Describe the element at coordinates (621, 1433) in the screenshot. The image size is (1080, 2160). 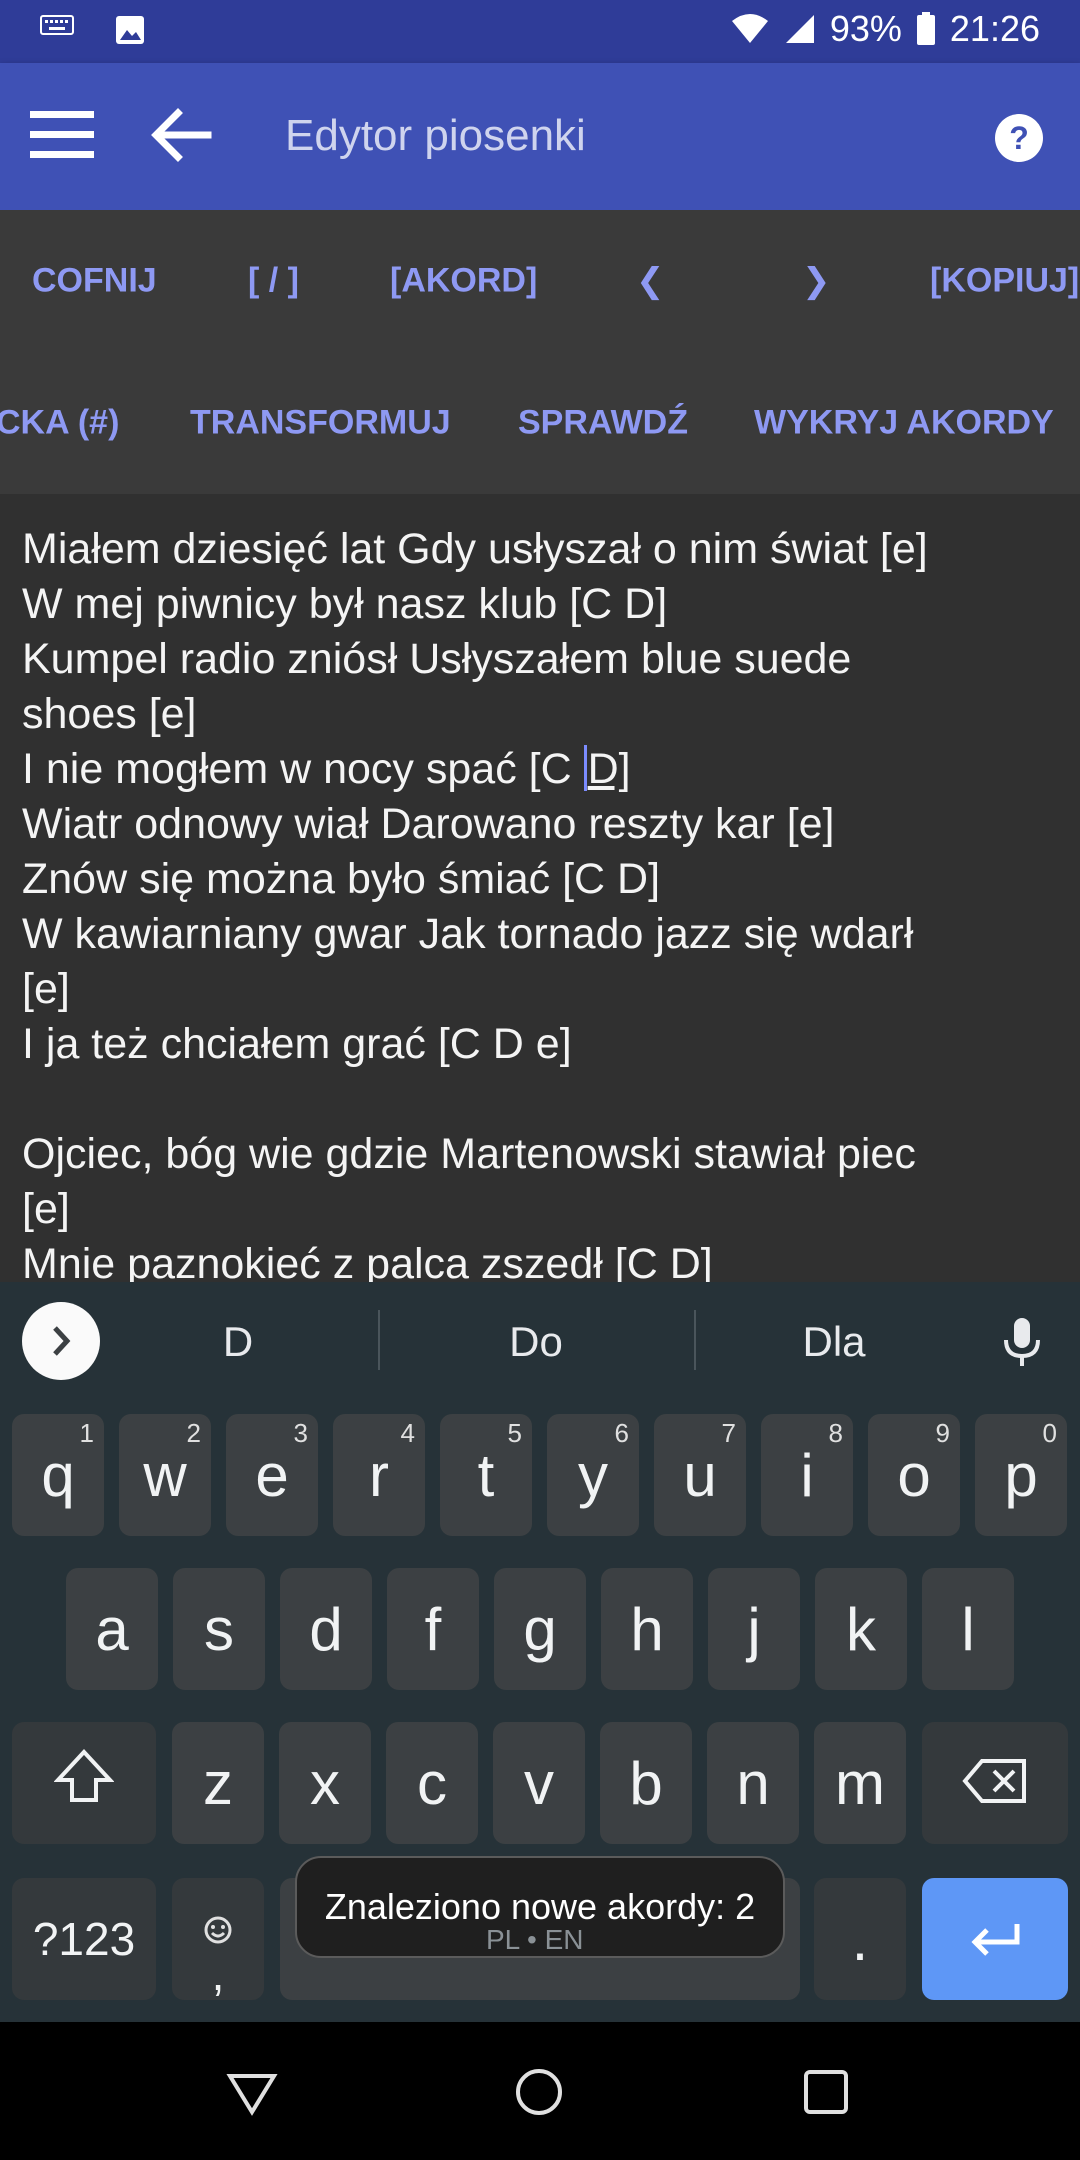
I see `key-hint: 6` at that location.